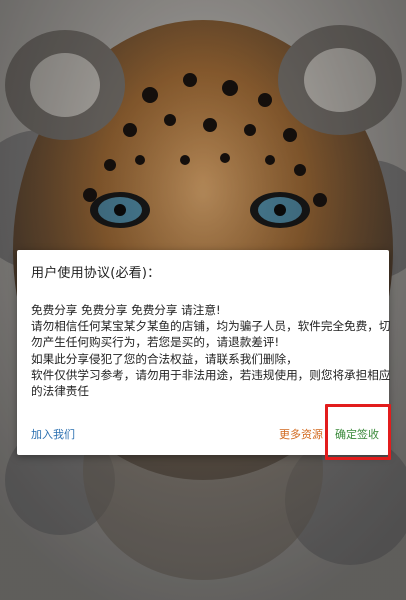  Describe the element at coordinates (301, 434) in the screenshot. I see `more-resources-button: 更多资源` at that location.